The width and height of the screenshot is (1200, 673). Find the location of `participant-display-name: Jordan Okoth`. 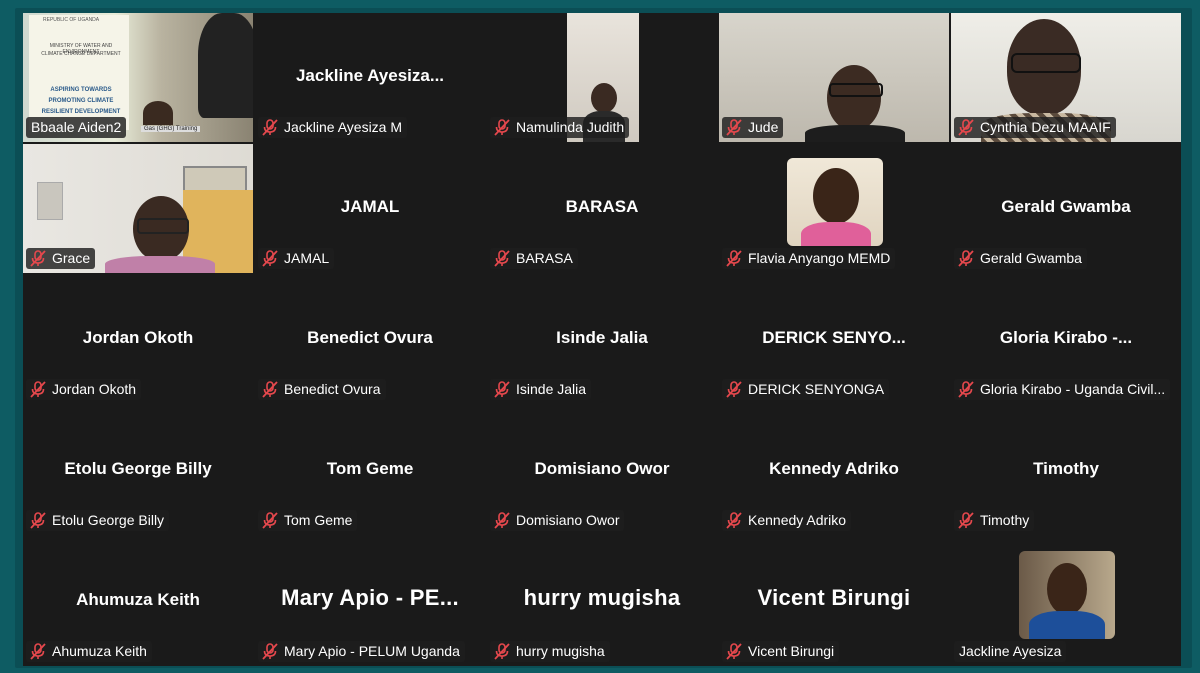

participant-display-name: Jordan Okoth is located at coordinates (138, 337).